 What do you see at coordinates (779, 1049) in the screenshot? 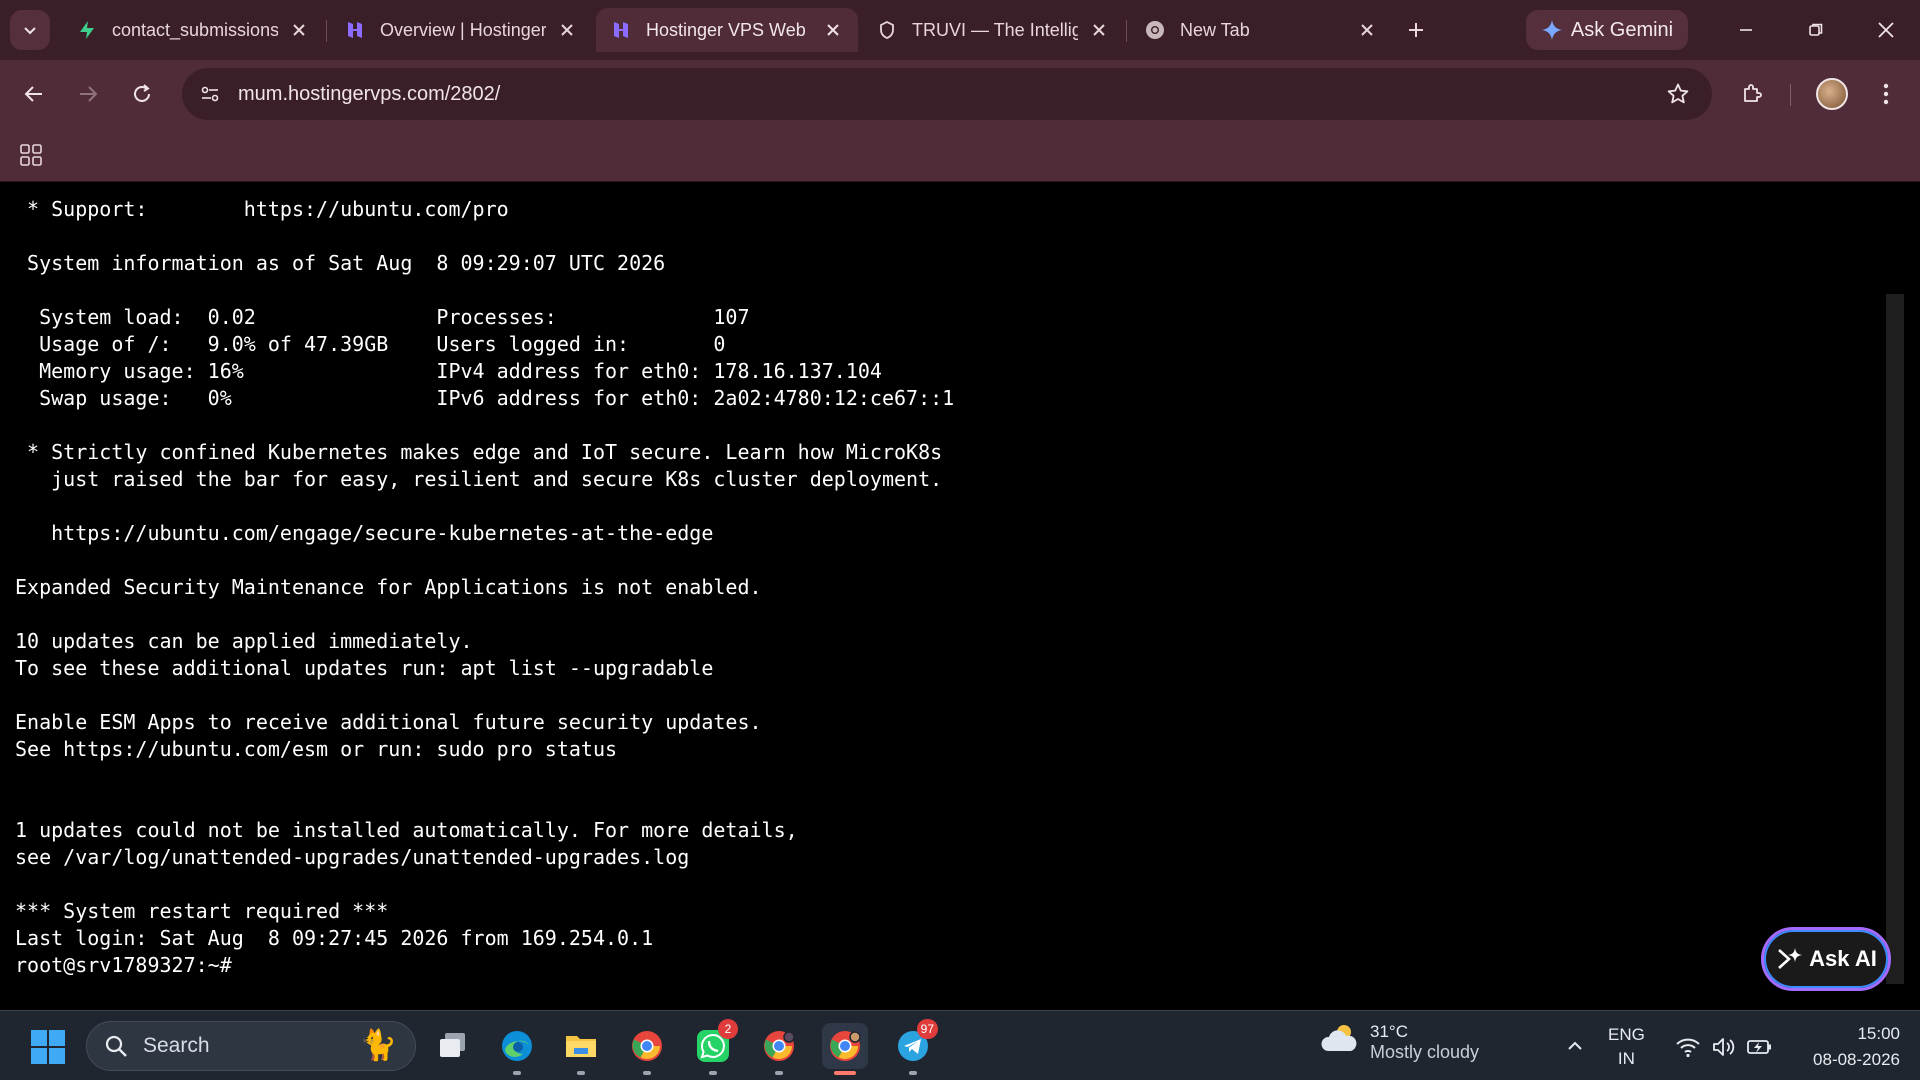
I see `chrome-profile-app` at bounding box center [779, 1049].